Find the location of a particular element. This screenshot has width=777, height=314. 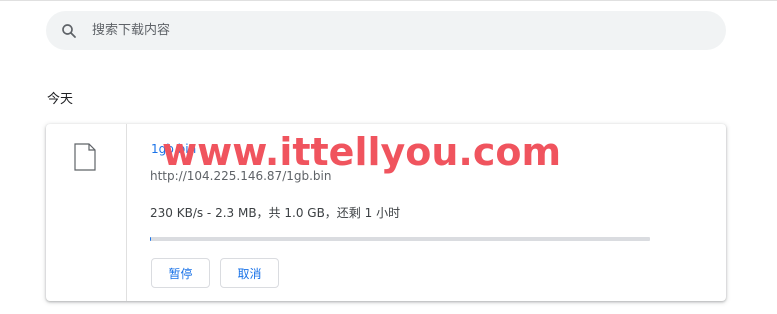

search-bar is located at coordinates (386, 30).